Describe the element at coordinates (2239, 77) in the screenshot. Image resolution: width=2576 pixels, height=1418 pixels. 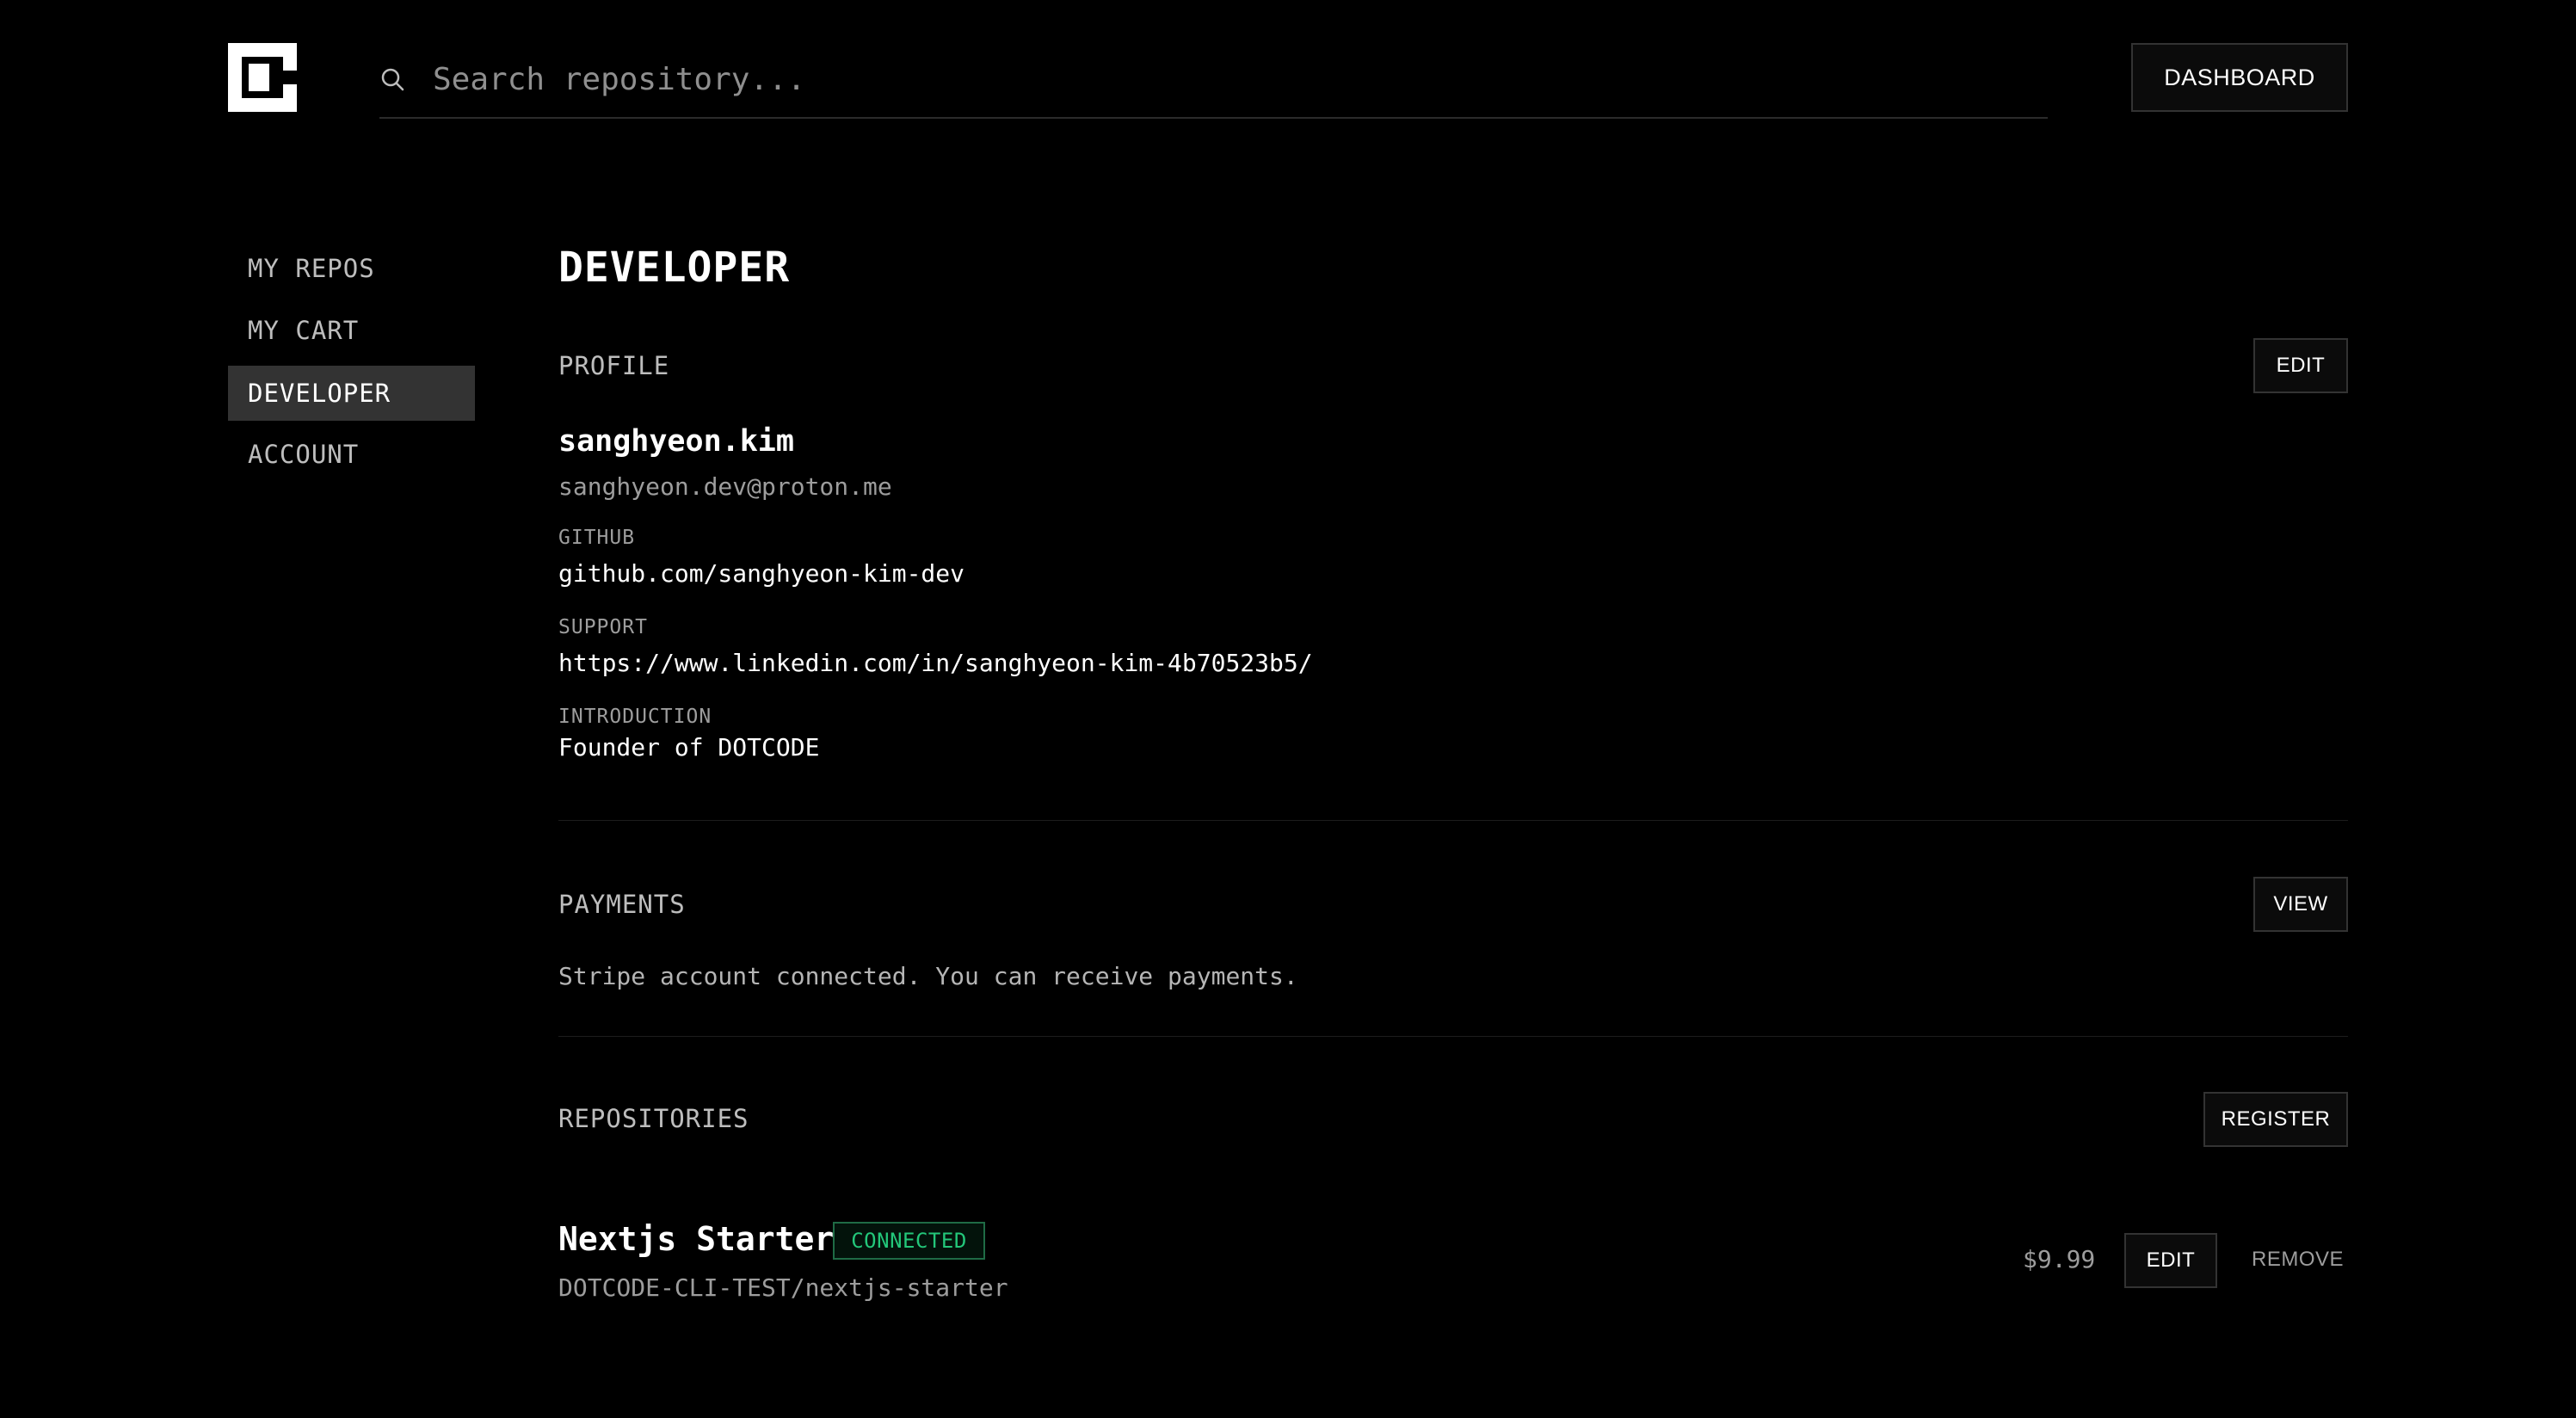
I see `dashboard-button: DASHBOARD` at that location.